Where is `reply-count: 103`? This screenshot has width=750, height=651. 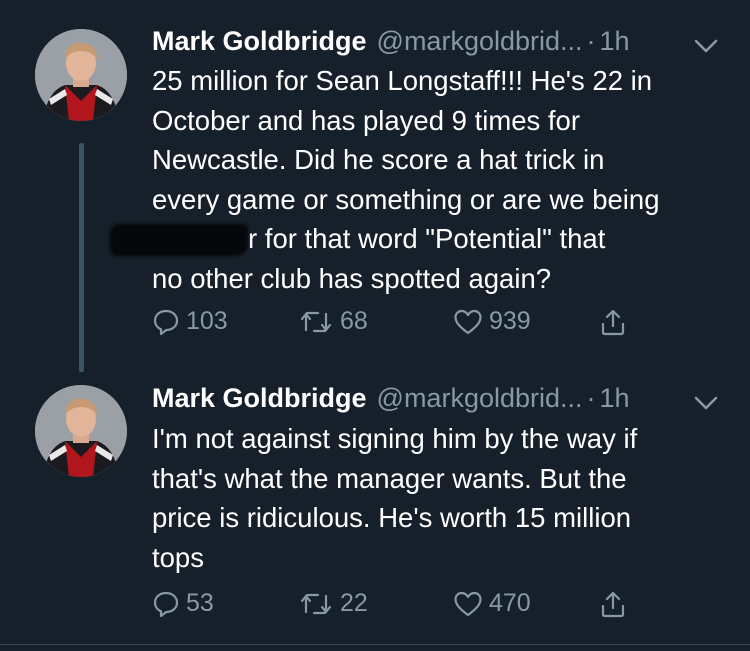
reply-count: 103 is located at coordinates (207, 321).